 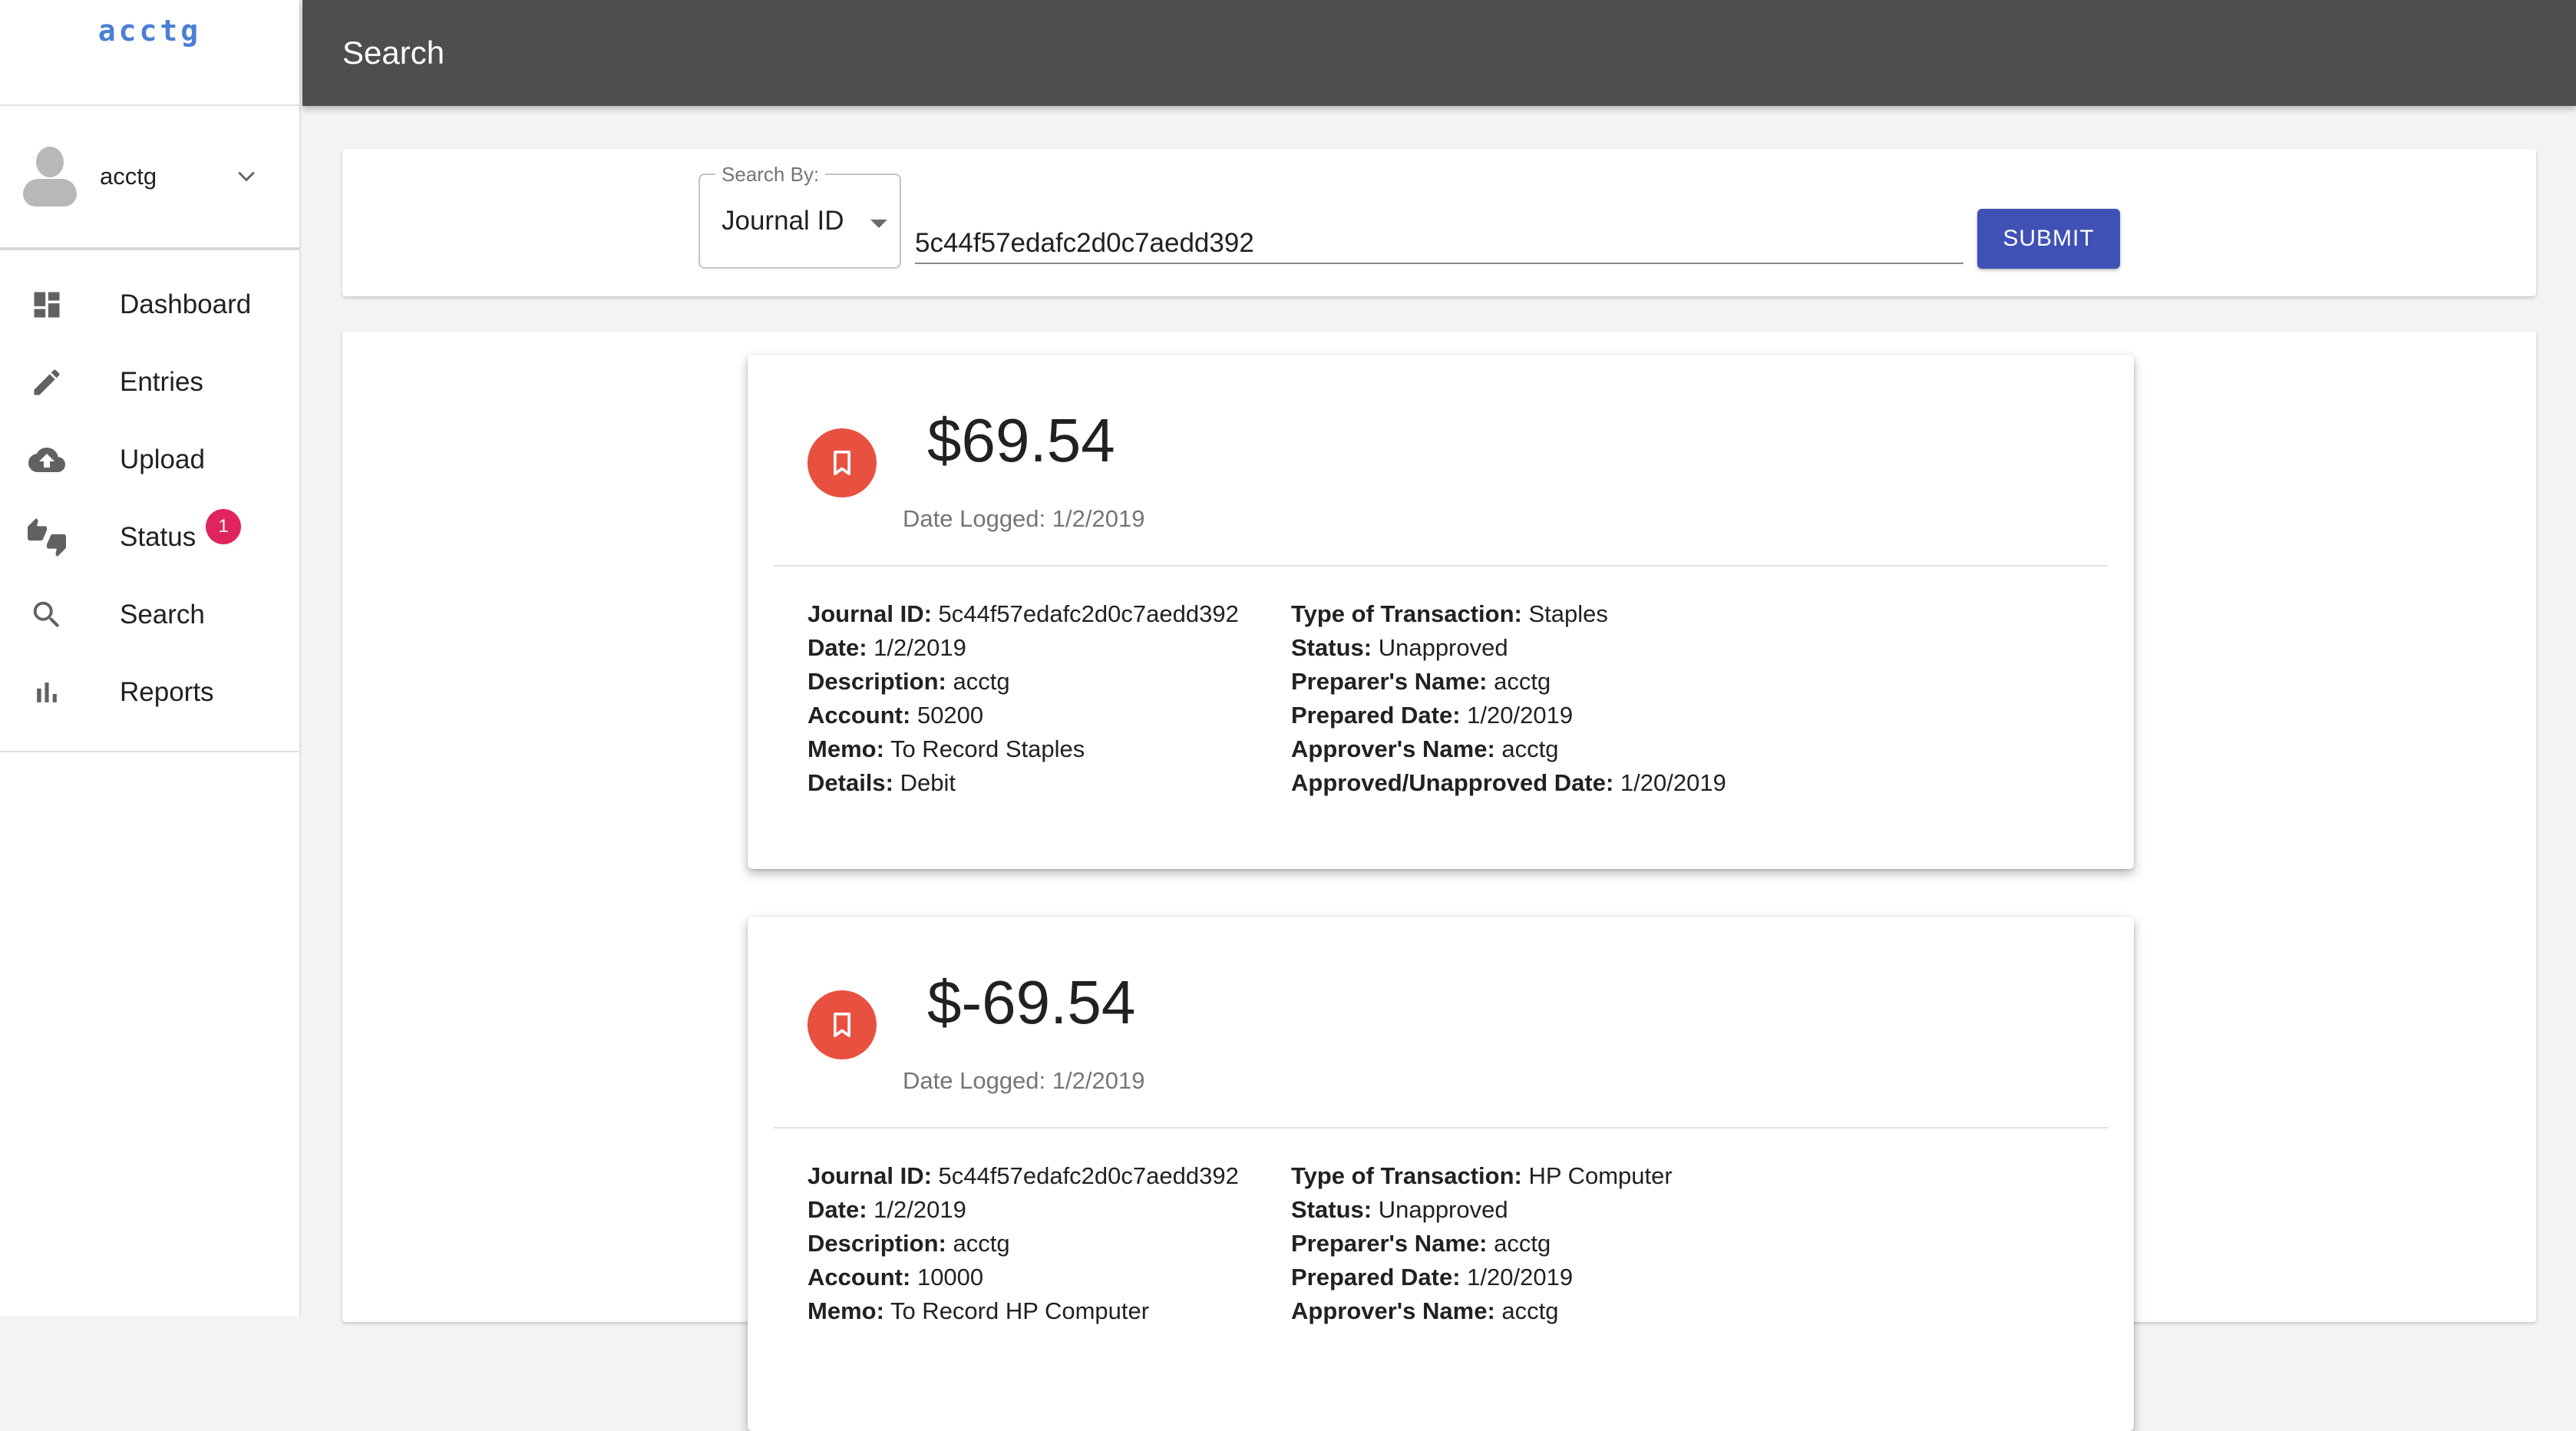 What do you see at coordinates (47, 305) in the screenshot?
I see `dashboard-icon` at bounding box center [47, 305].